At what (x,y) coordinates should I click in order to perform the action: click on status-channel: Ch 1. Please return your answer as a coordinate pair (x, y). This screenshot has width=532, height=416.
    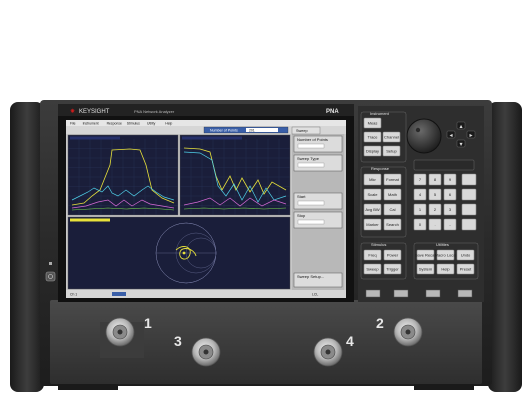
    Looking at the image, I should click on (73, 294).